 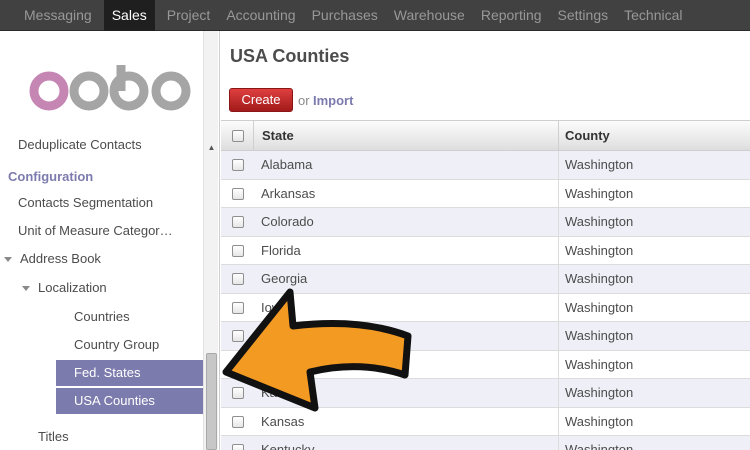 I want to click on sidebar-item-address-book: Address Book, so click(x=52, y=259).